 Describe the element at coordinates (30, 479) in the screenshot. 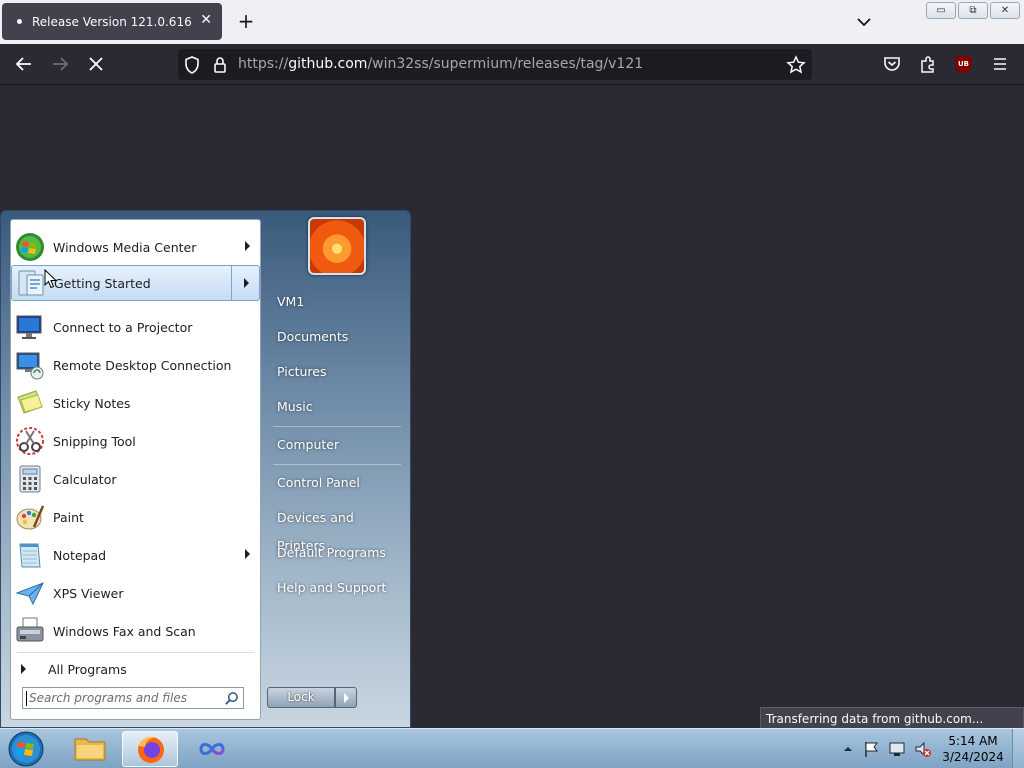

I see `calculator-icon` at that location.